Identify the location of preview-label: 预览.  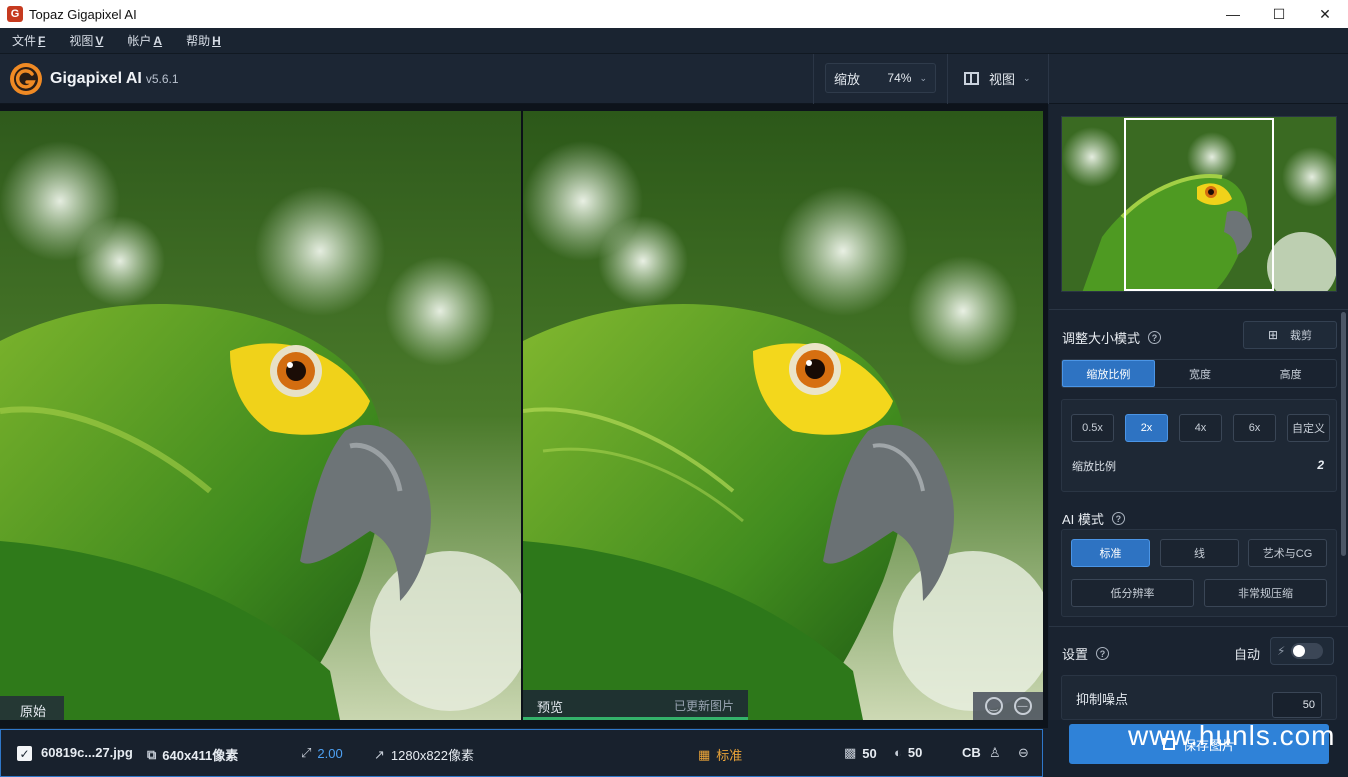
(550, 707).